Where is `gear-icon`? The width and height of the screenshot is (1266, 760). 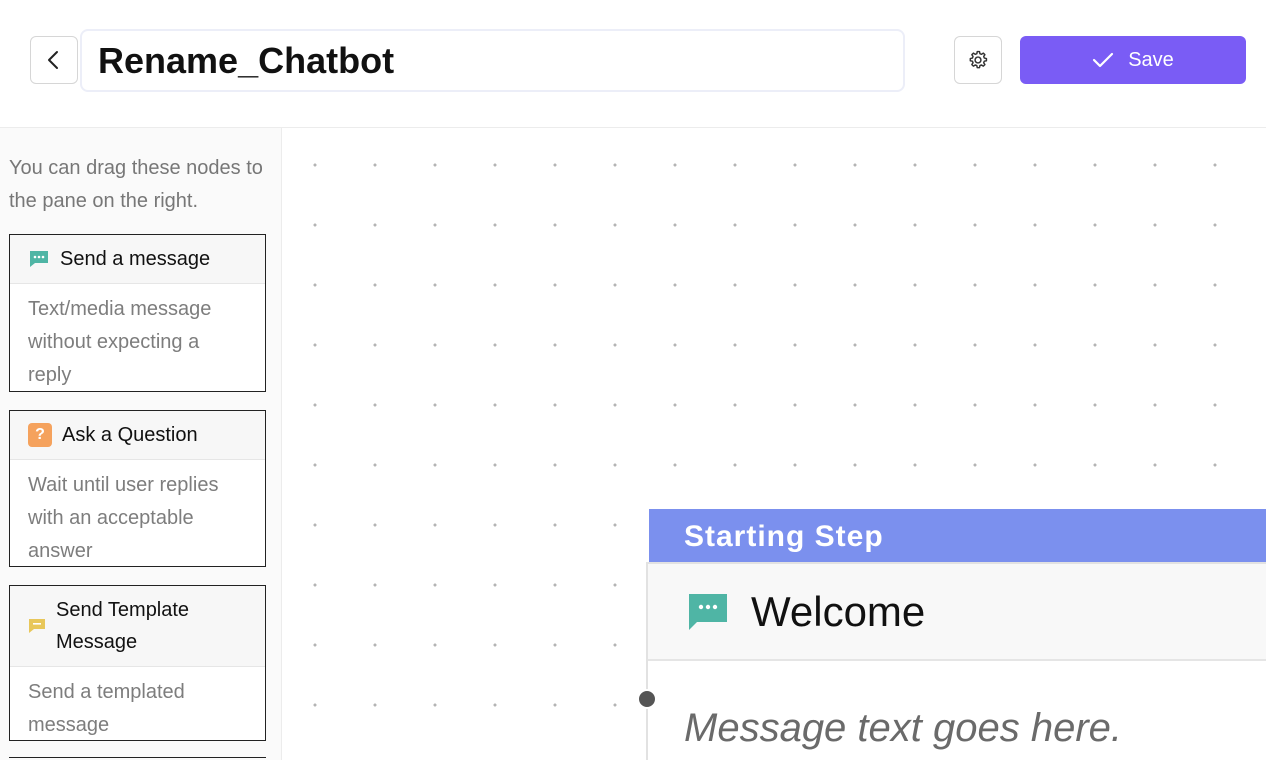
gear-icon is located at coordinates (978, 60).